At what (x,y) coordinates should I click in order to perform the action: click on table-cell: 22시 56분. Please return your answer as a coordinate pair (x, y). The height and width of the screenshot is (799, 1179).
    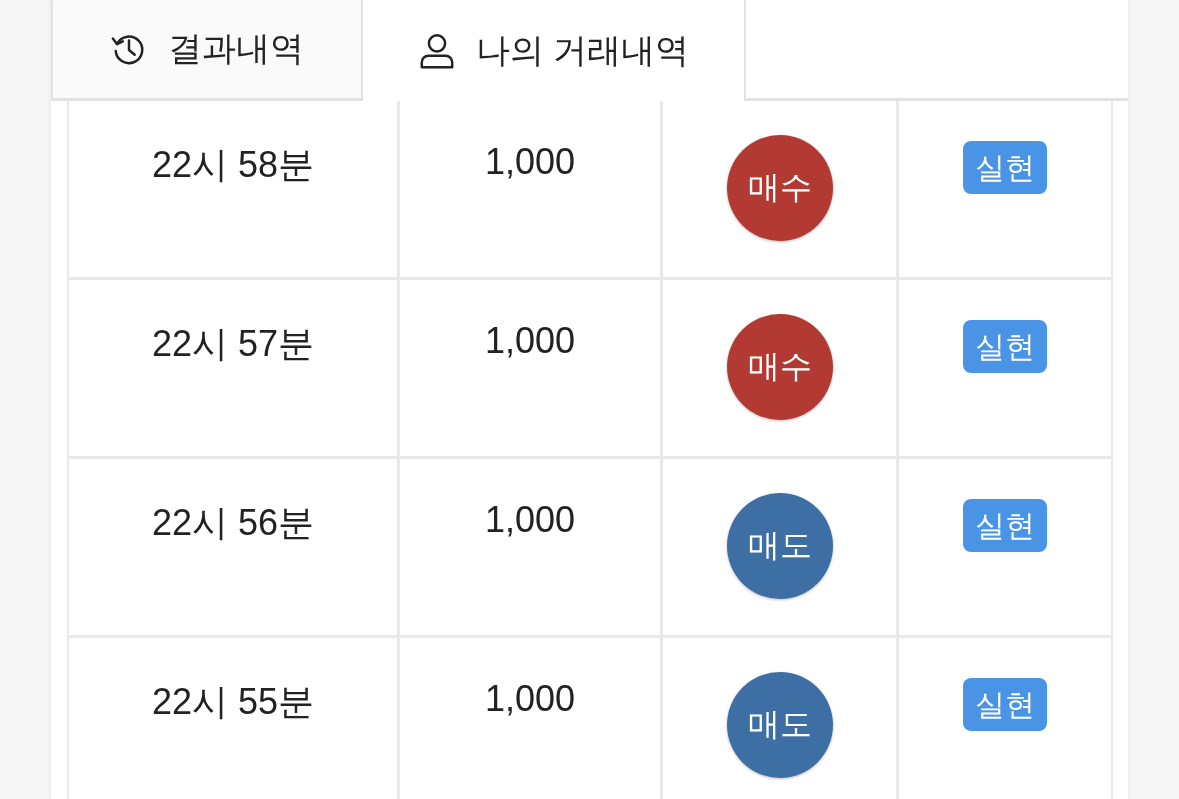
    Looking at the image, I should click on (233, 547).